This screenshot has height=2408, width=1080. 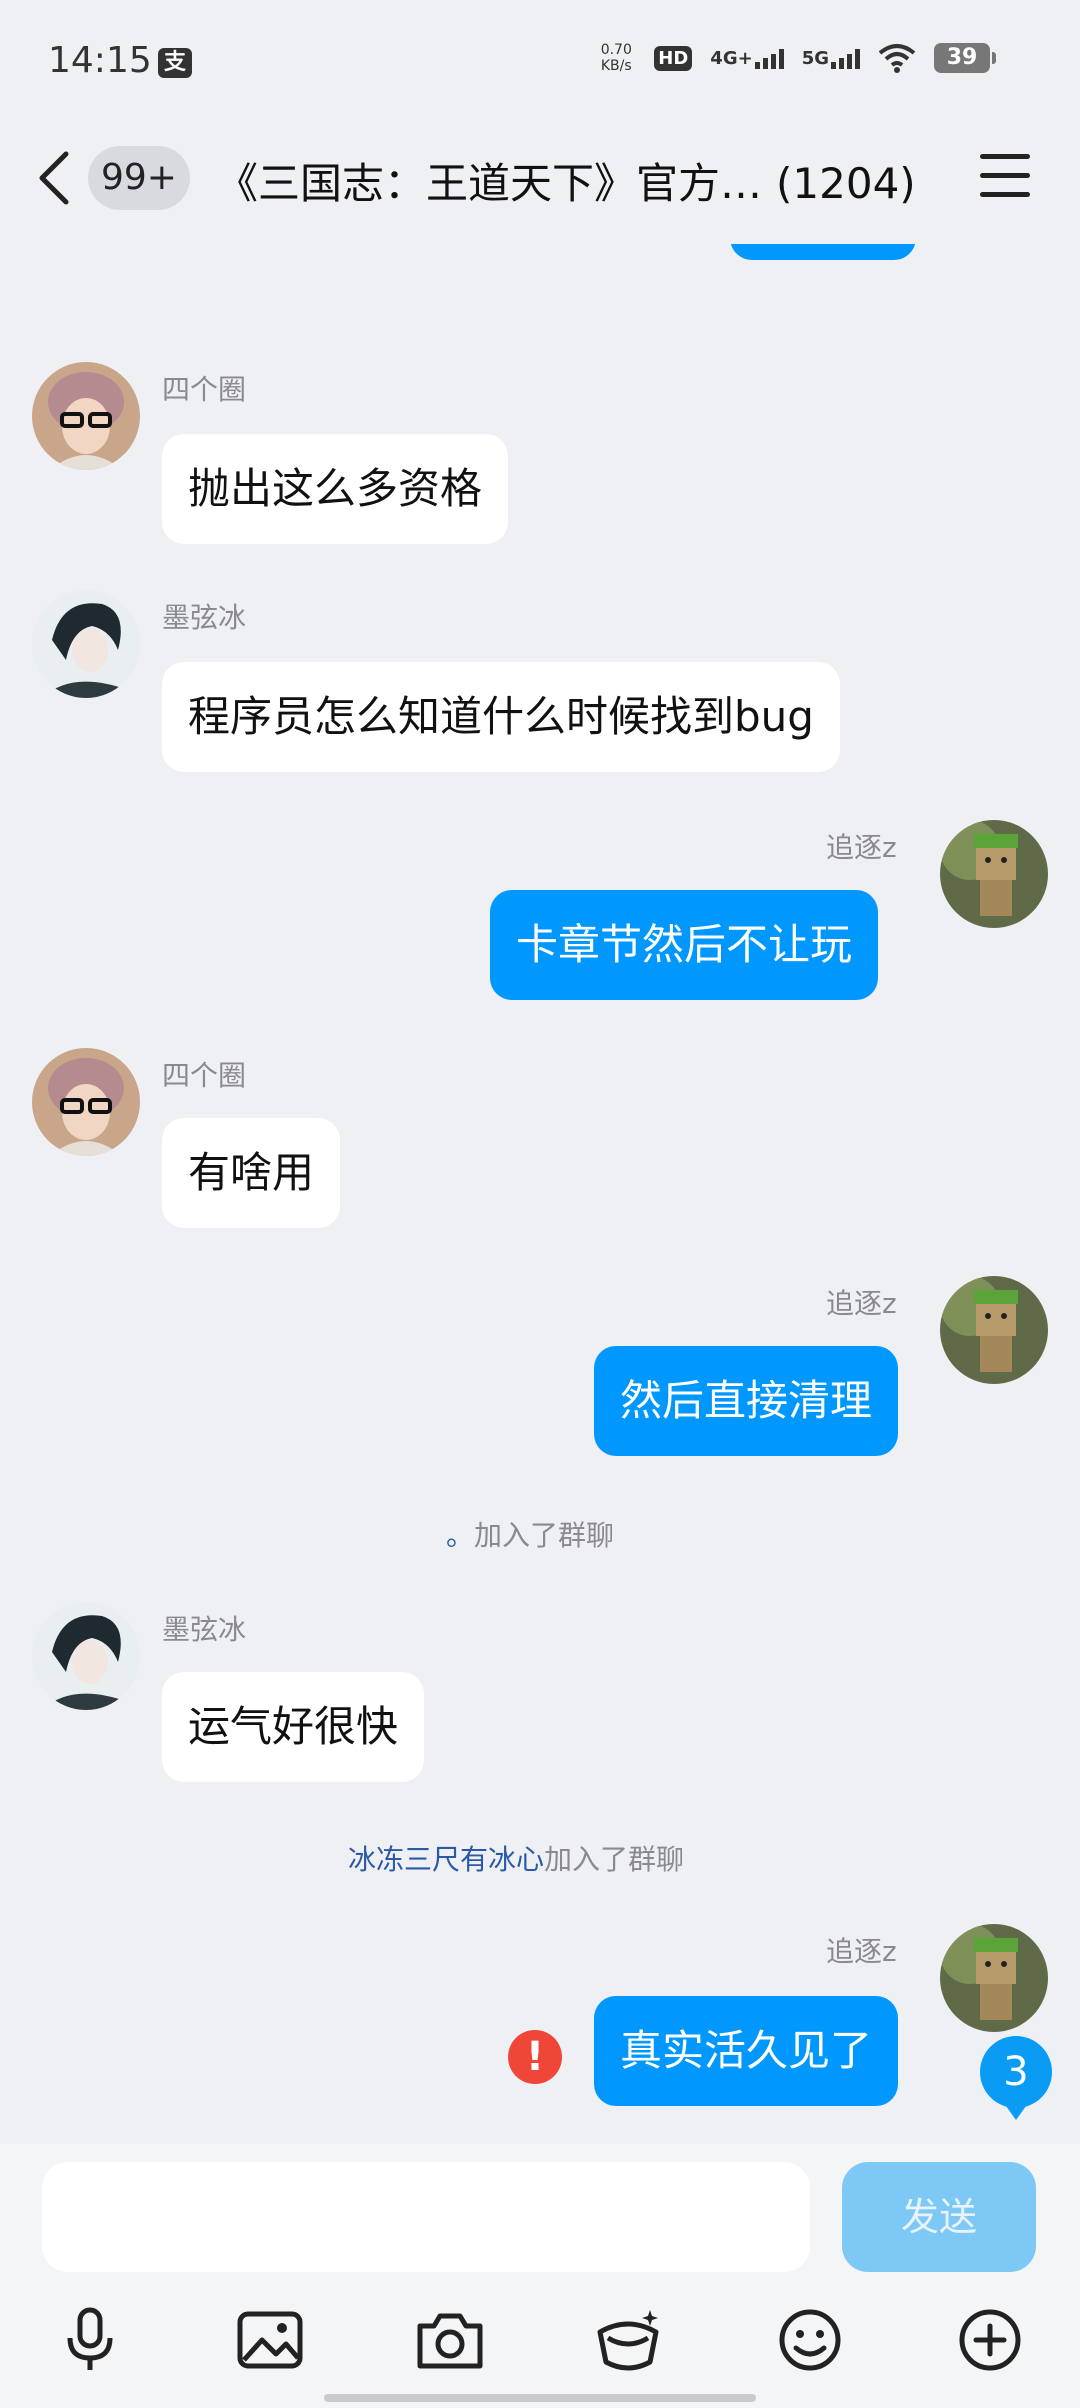 I want to click on chat-header: 99+ 《三国志：王道天下》官方… (1204), so click(x=540, y=172).